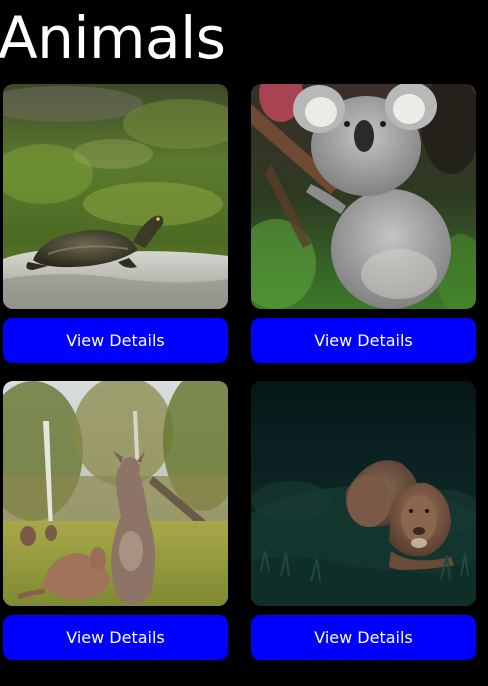 This screenshot has width=488, height=686. What do you see at coordinates (363, 340) in the screenshot?
I see `view-details-button-koala: View Details` at bounding box center [363, 340].